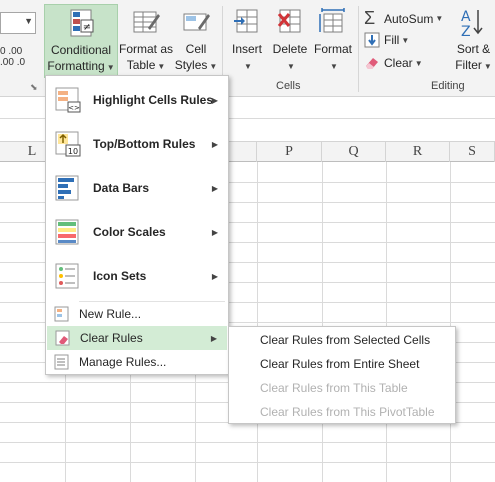 Image resolution: width=495 pixels, height=482 pixels. Describe the element at coordinates (18, 23) in the screenshot. I see `number-format-dropdown: ▼` at that location.